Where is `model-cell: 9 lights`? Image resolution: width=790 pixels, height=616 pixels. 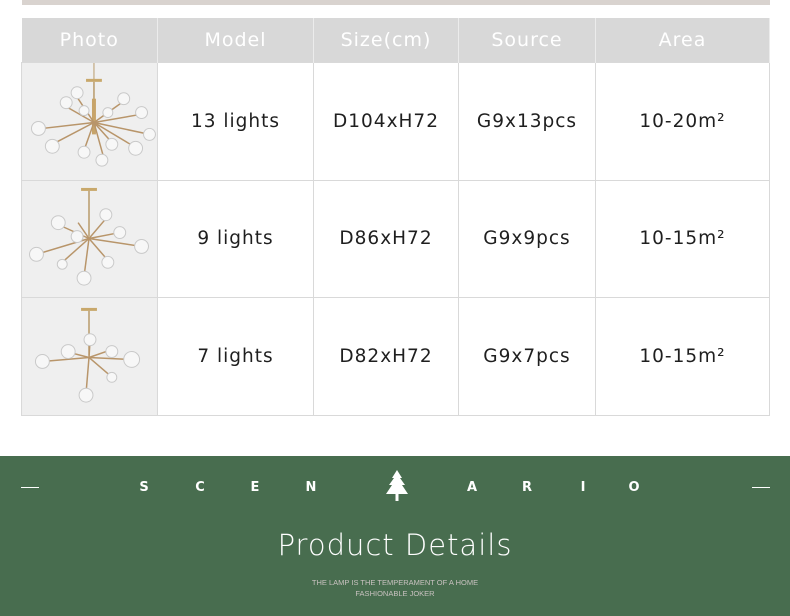
model-cell: 9 lights is located at coordinates (235, 238).